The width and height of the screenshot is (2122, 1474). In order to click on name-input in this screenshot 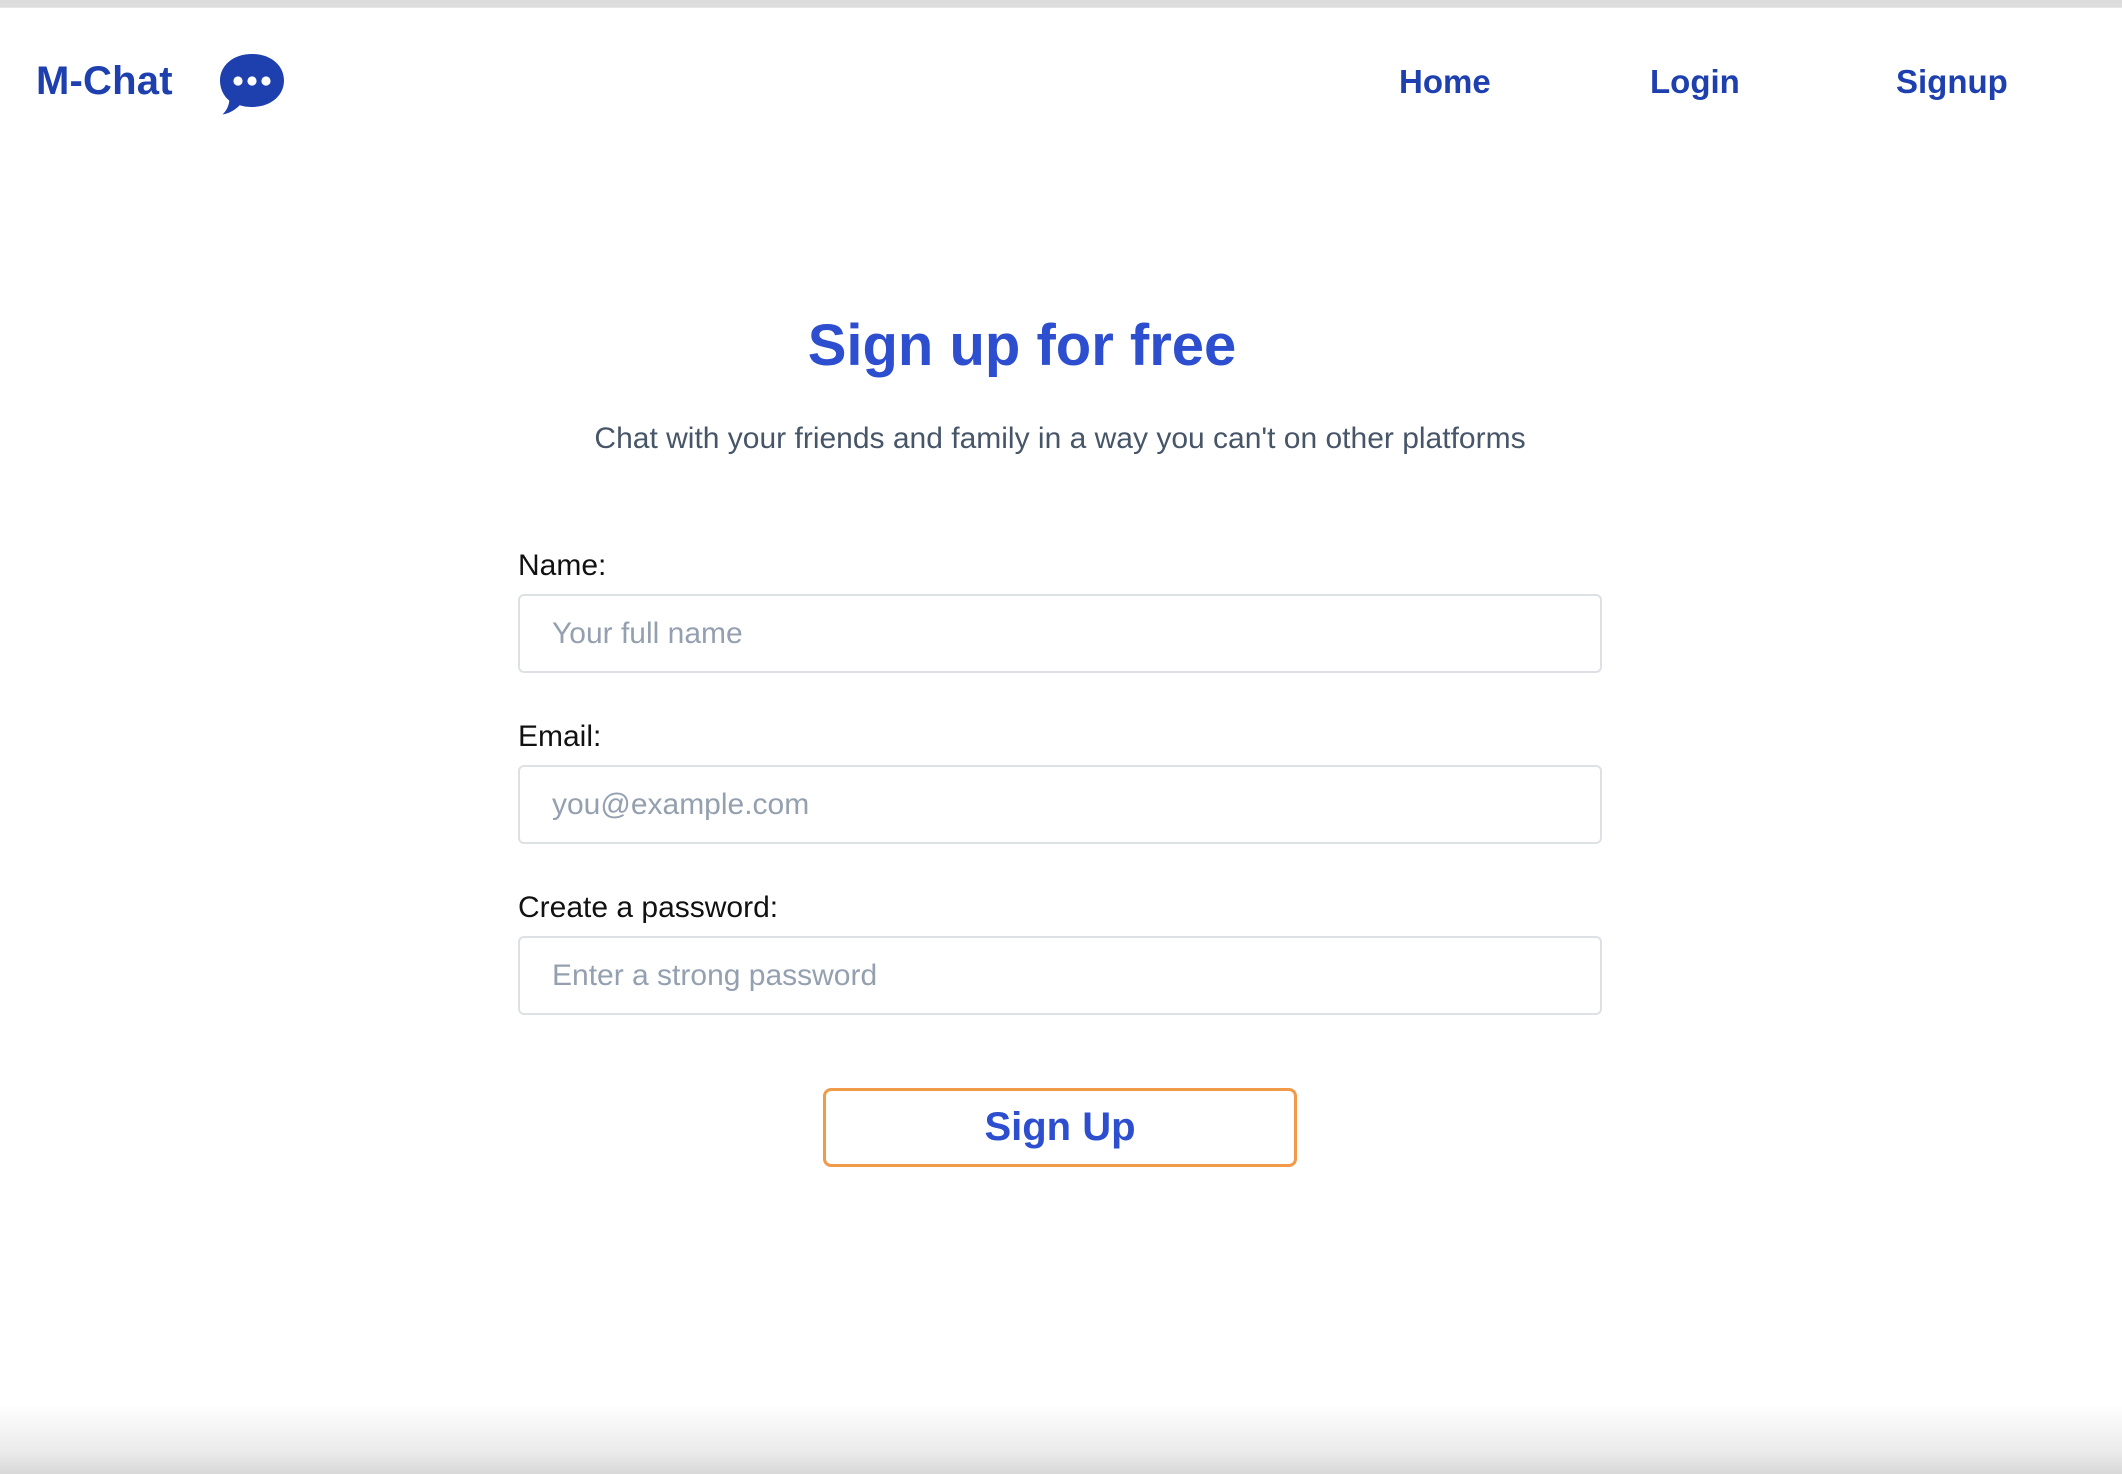, I will do `click(1060, 633)`.